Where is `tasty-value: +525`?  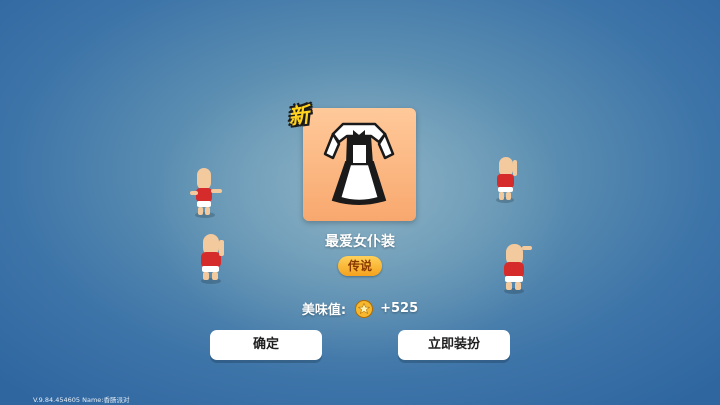
tasty-value: +525 is located at coordinates (399, 308).